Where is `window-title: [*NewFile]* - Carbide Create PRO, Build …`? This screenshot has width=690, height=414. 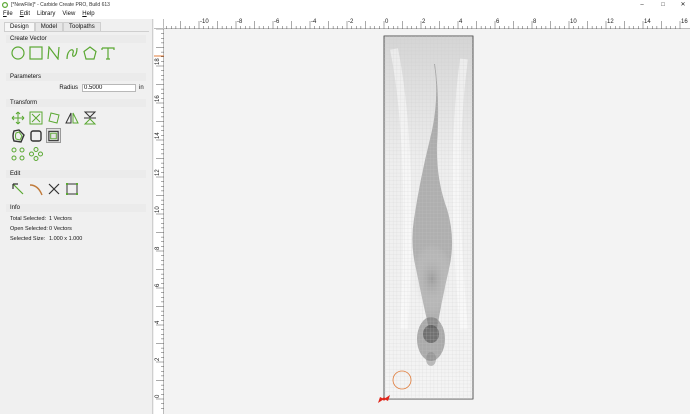
window-title: [*NewFile]* - Carbide Create PRO, Build … is located at coordinates (60, 4).